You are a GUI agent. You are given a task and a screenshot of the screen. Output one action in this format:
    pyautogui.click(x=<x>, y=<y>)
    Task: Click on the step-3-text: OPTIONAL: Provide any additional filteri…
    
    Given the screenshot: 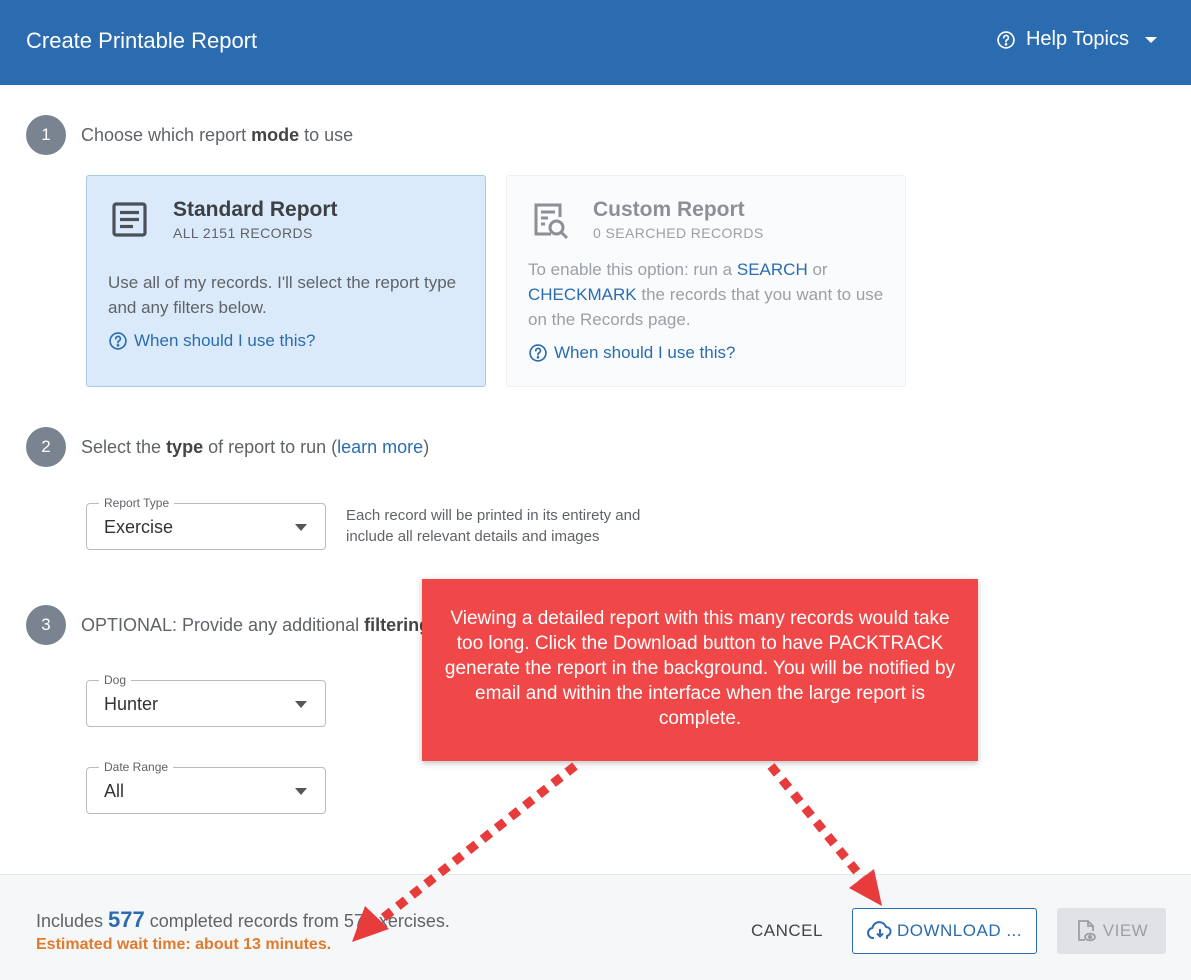 What is the action you would take?
    pyautogui.click(x=256, y=625)
    